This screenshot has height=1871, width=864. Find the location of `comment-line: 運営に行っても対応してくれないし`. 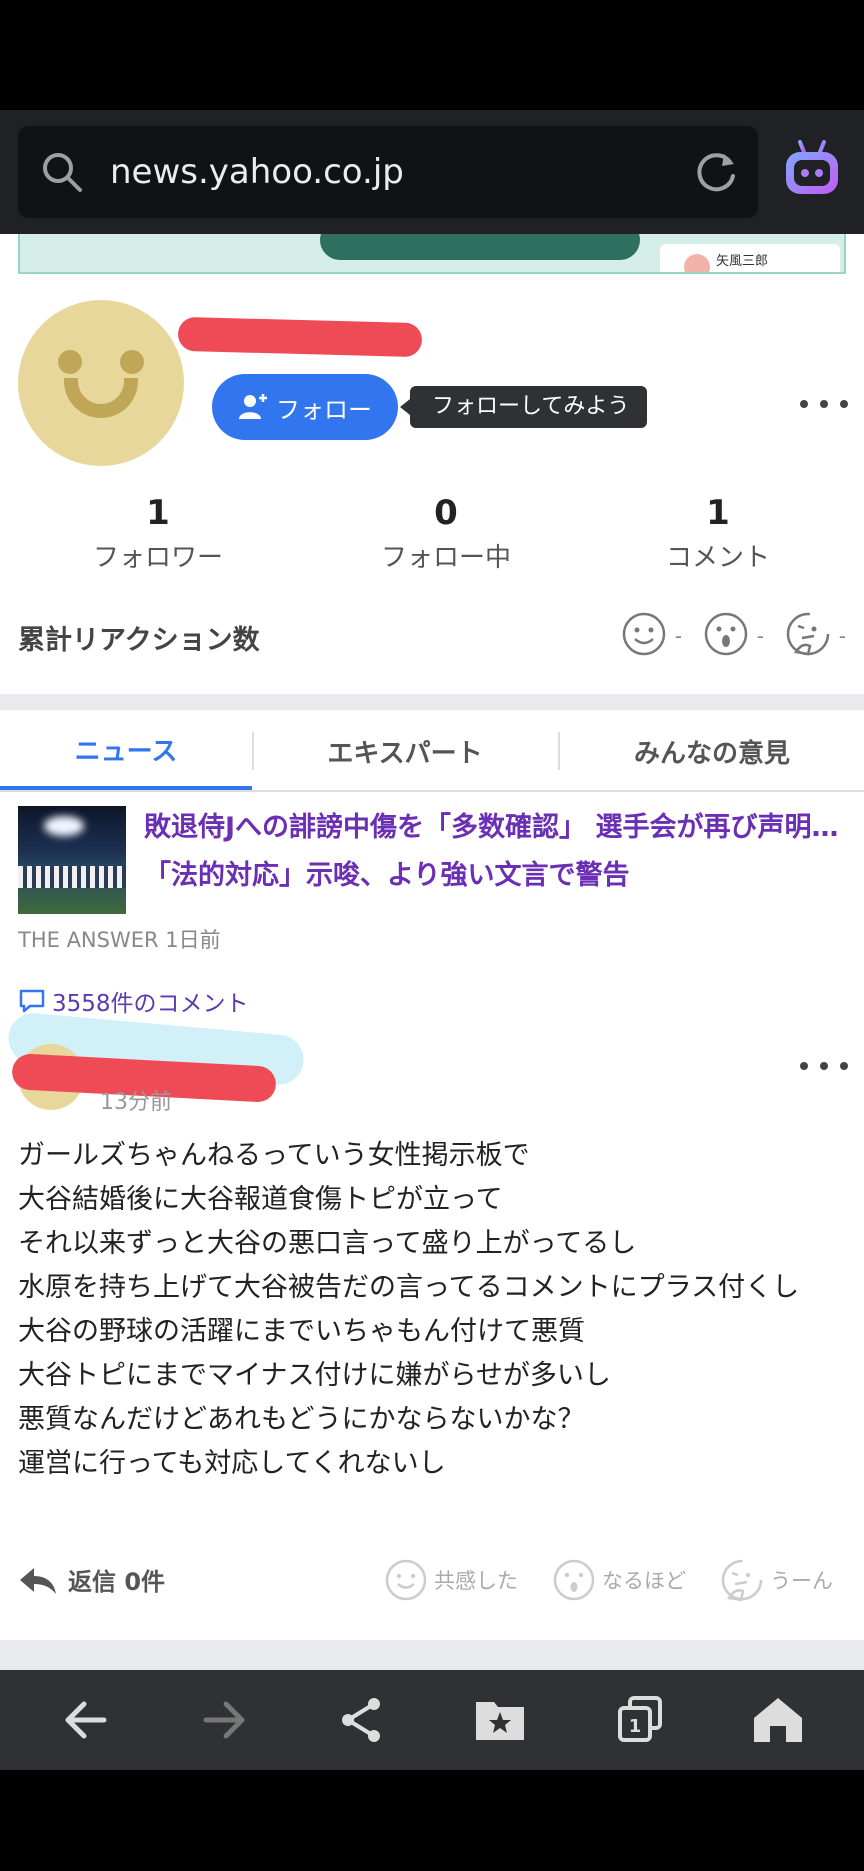

comment-line: 運営に行っても対応してくれないし is located at coordinates (232, 1463).